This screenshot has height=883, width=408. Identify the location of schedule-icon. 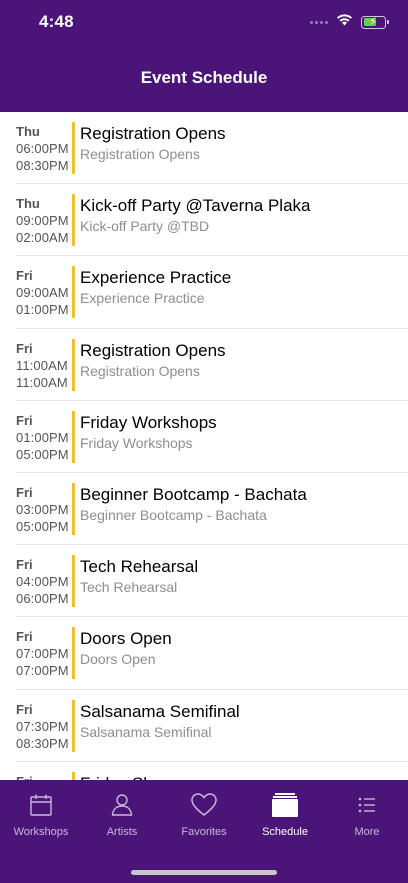
(285, 805).